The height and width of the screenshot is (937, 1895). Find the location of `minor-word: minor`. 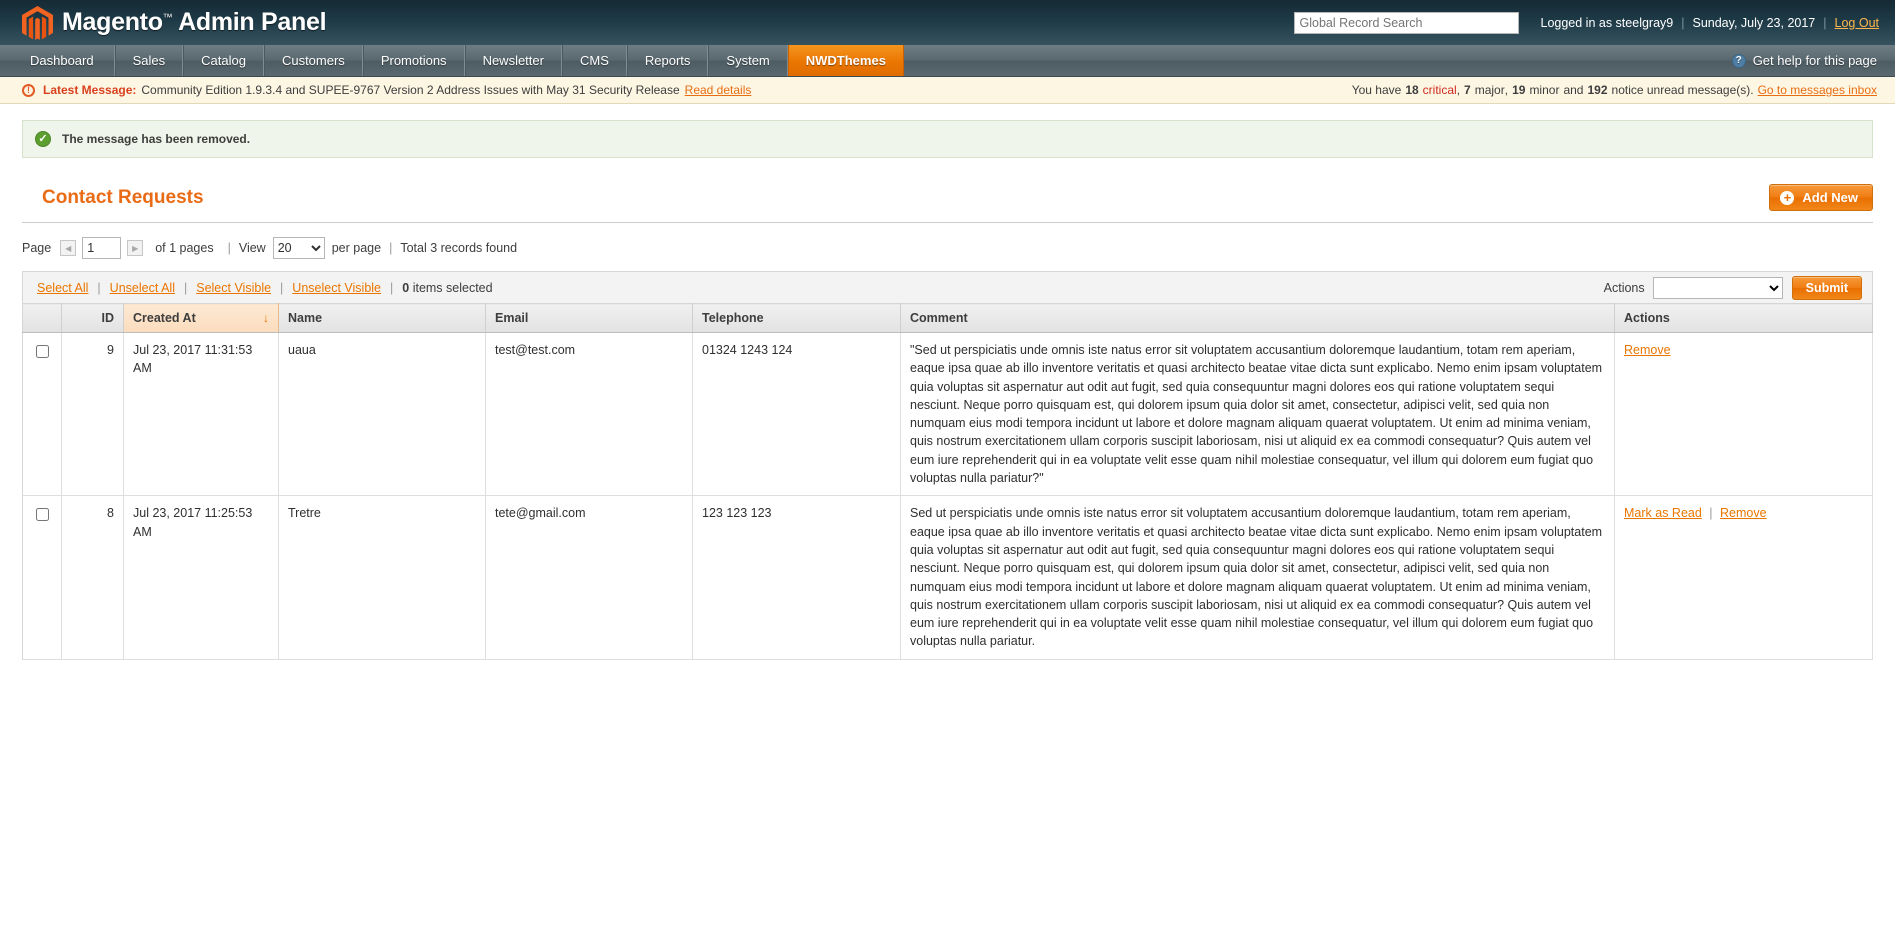

minor-word: minor is located at coordinates (1544, 90).